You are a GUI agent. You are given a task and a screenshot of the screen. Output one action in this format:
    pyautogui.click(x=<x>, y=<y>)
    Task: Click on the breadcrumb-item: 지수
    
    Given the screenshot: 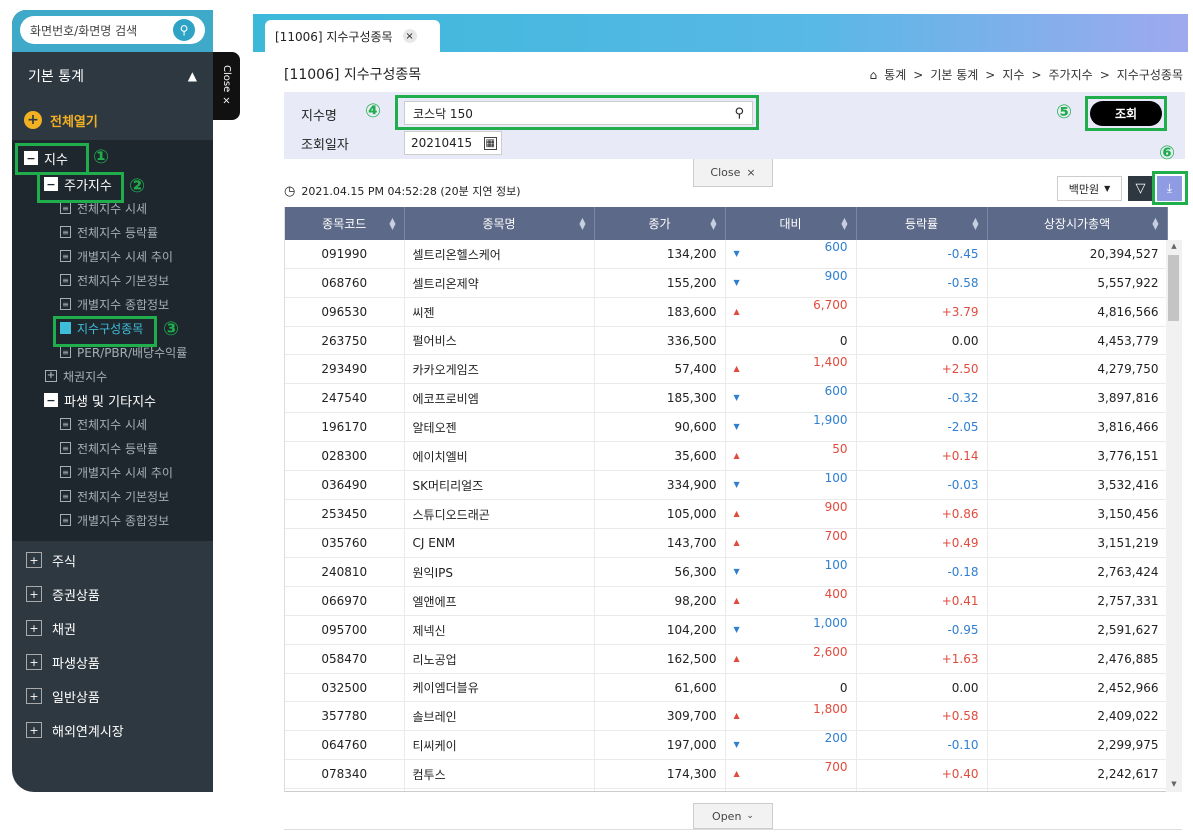 What is the action you would take?
    pyautogui.click(x=1013, y=74)
    